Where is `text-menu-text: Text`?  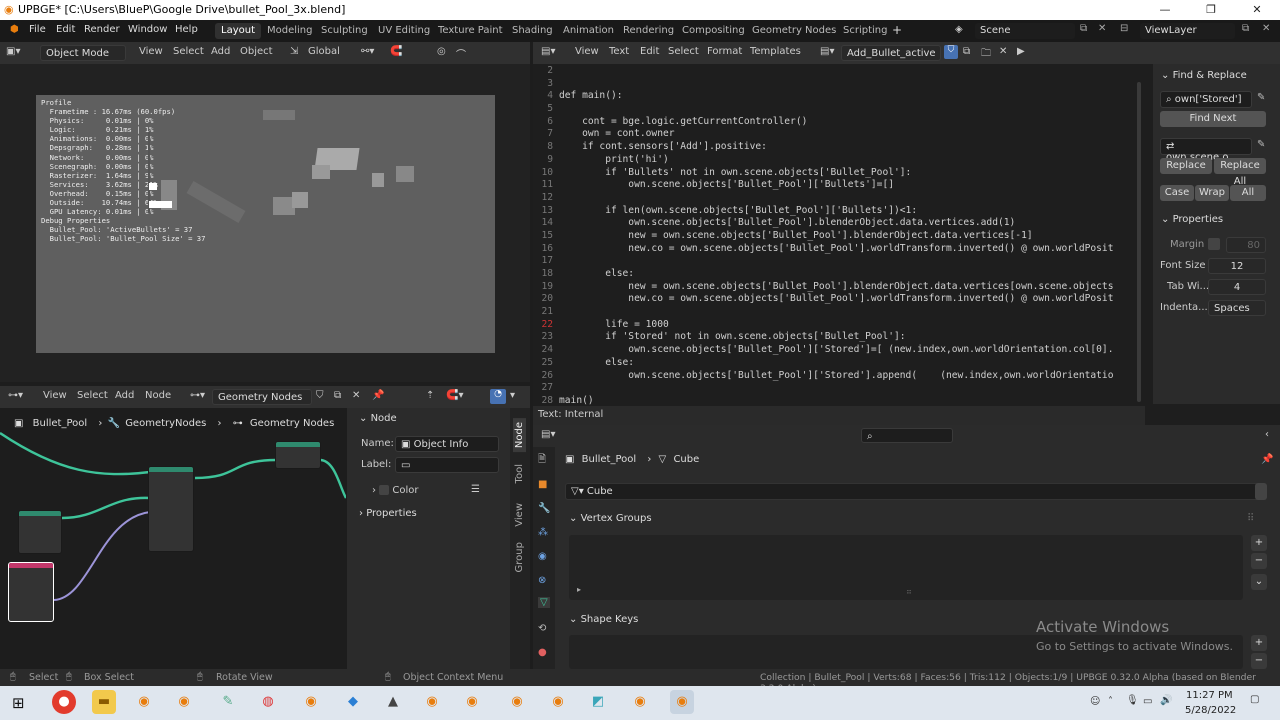
text-menu-text: Text is located at coordinates (619, 51).